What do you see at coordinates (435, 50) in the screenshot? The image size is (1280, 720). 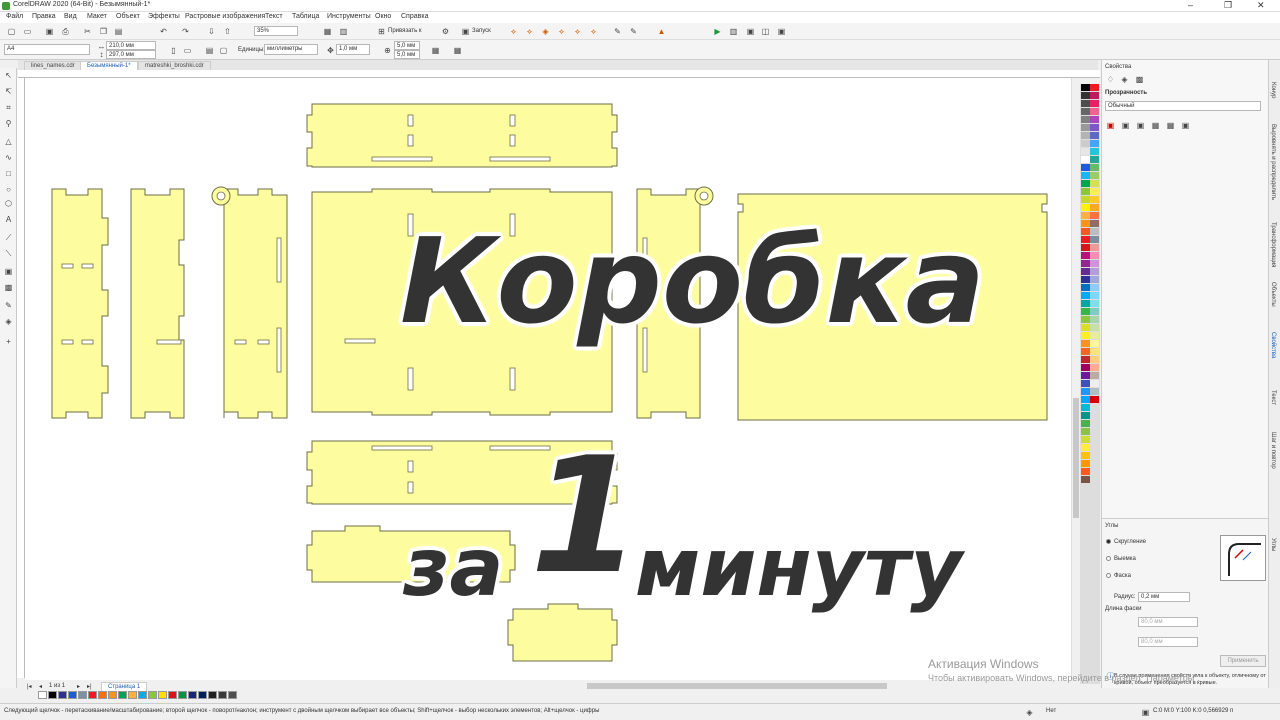 I see `page-options-icon: ▦` at bounding box center [435, 50].